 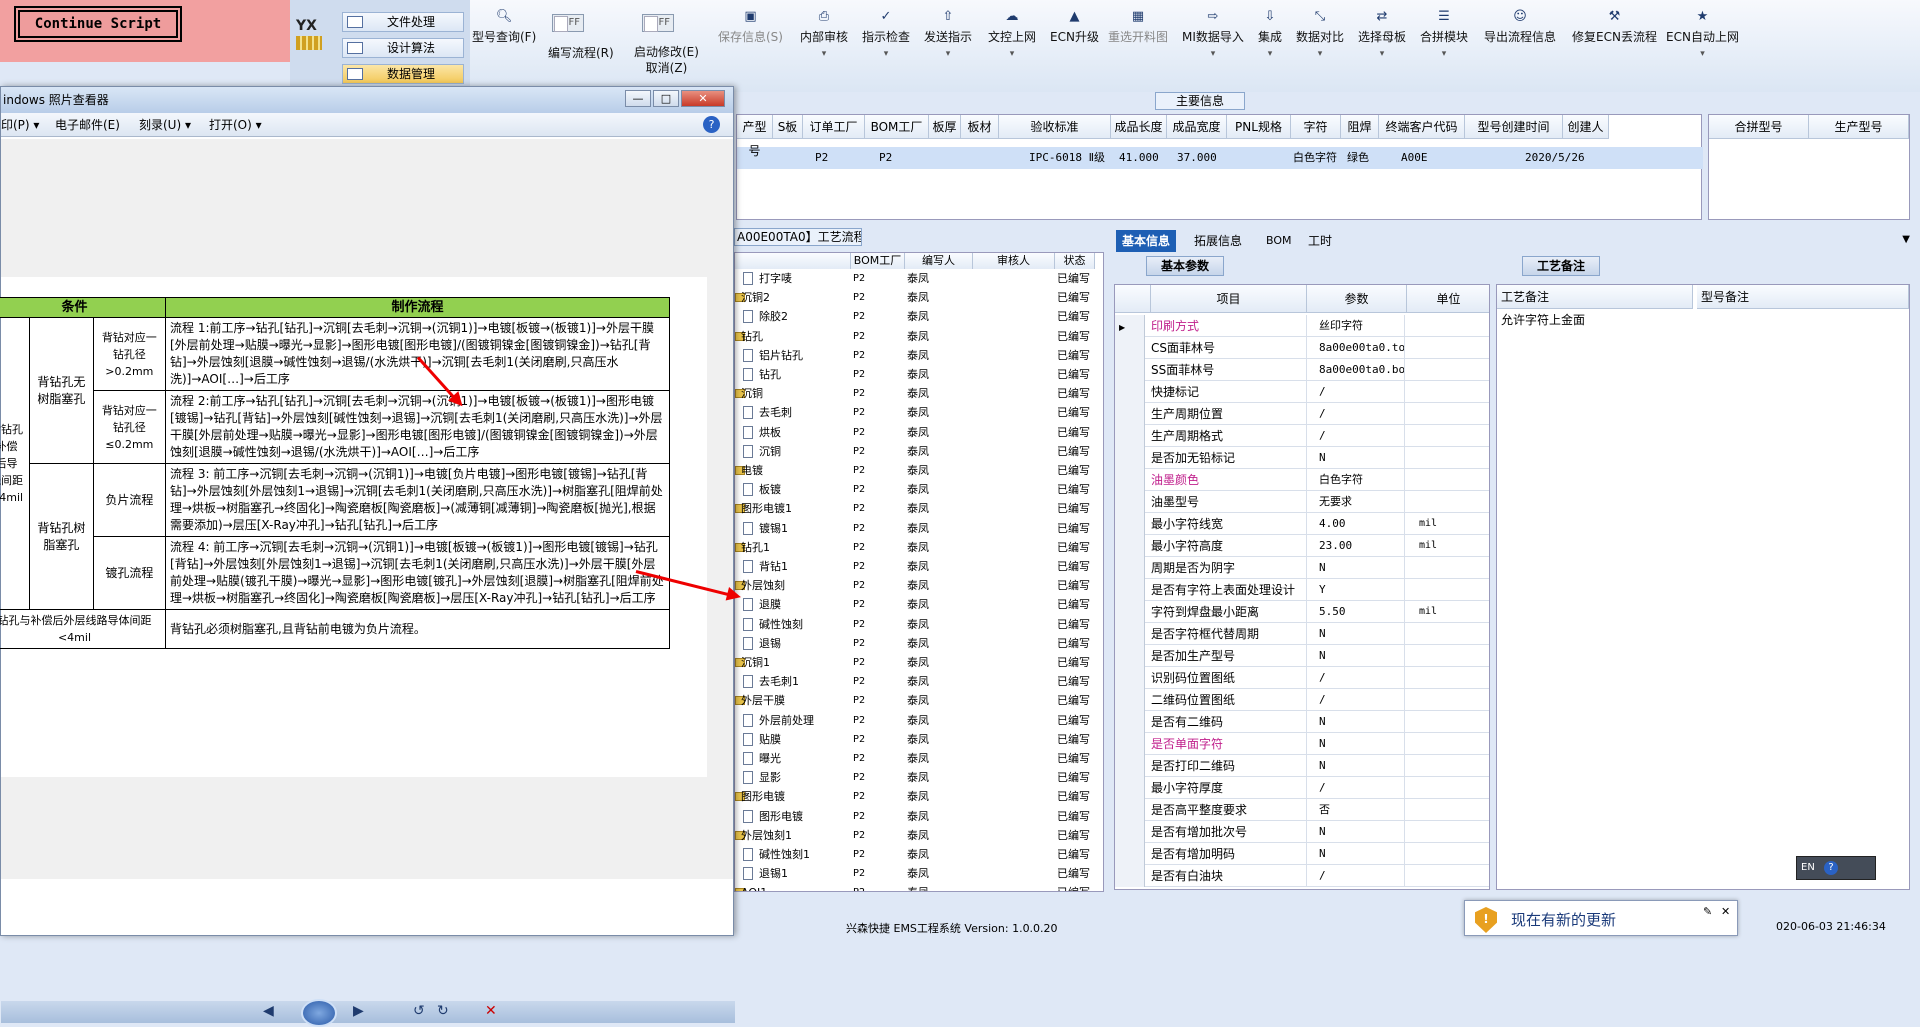 What do you see at coordinates (1759, 127) in the screenshot?
I see `col-header: 合拼型号` at bounding box center [1759, 127].